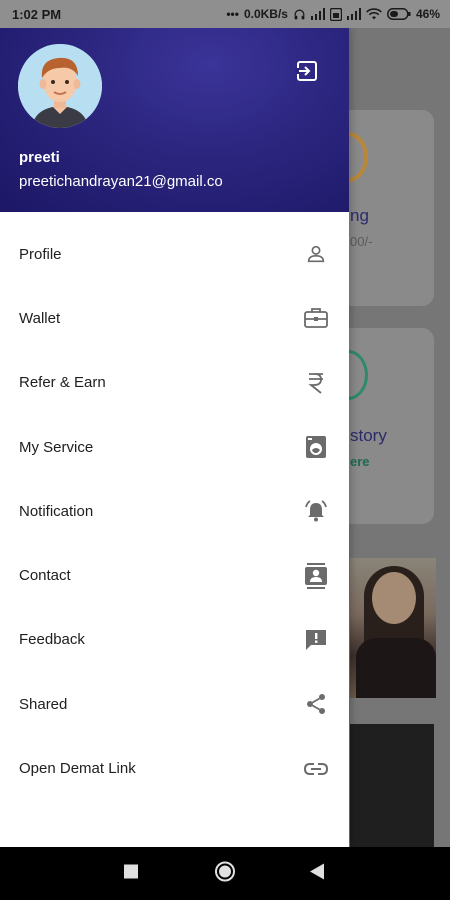 Image resolution: width=450 pixels, height=900 pixels. What do you see at coordinates (60, 86) in the screenshot?
I see `avatar` at bounding box center [60, 86].